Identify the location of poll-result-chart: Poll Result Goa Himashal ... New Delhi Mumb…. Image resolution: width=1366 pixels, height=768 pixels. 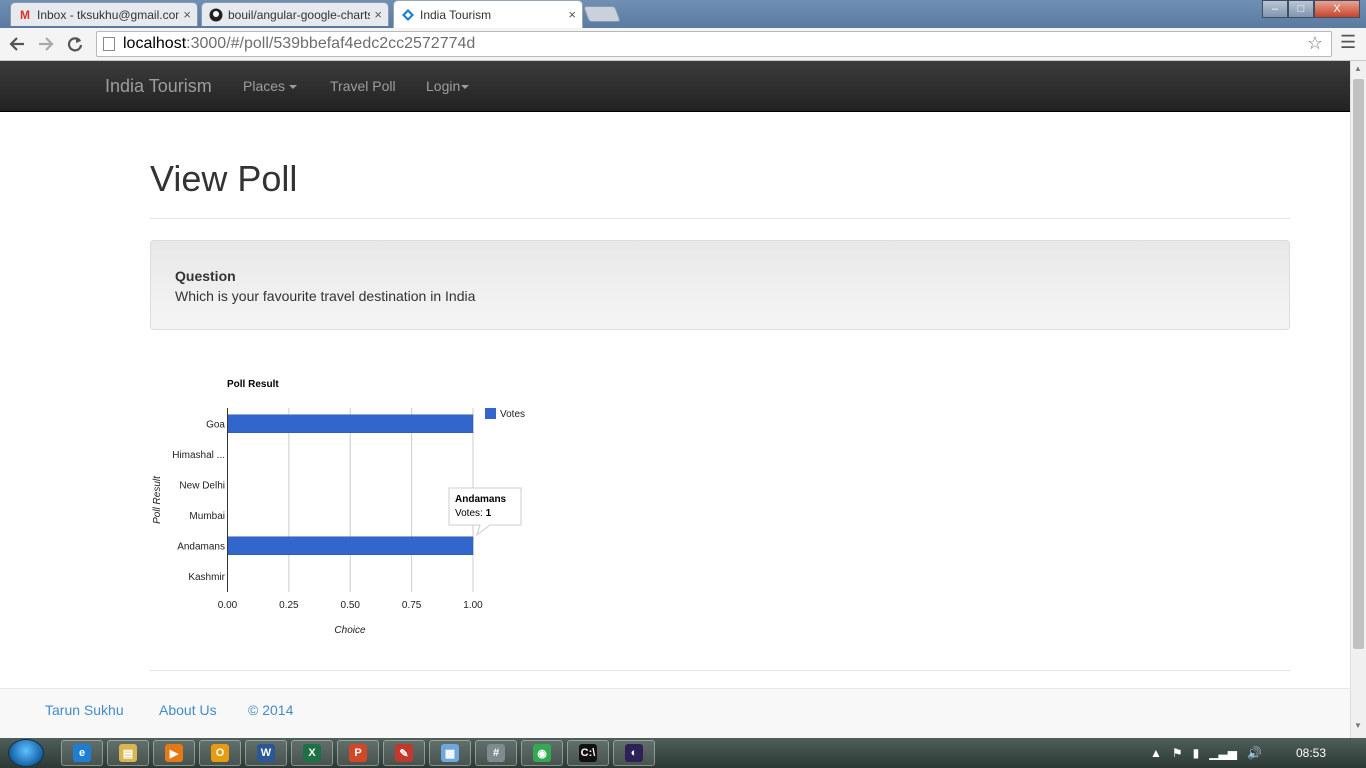
(338, 507).